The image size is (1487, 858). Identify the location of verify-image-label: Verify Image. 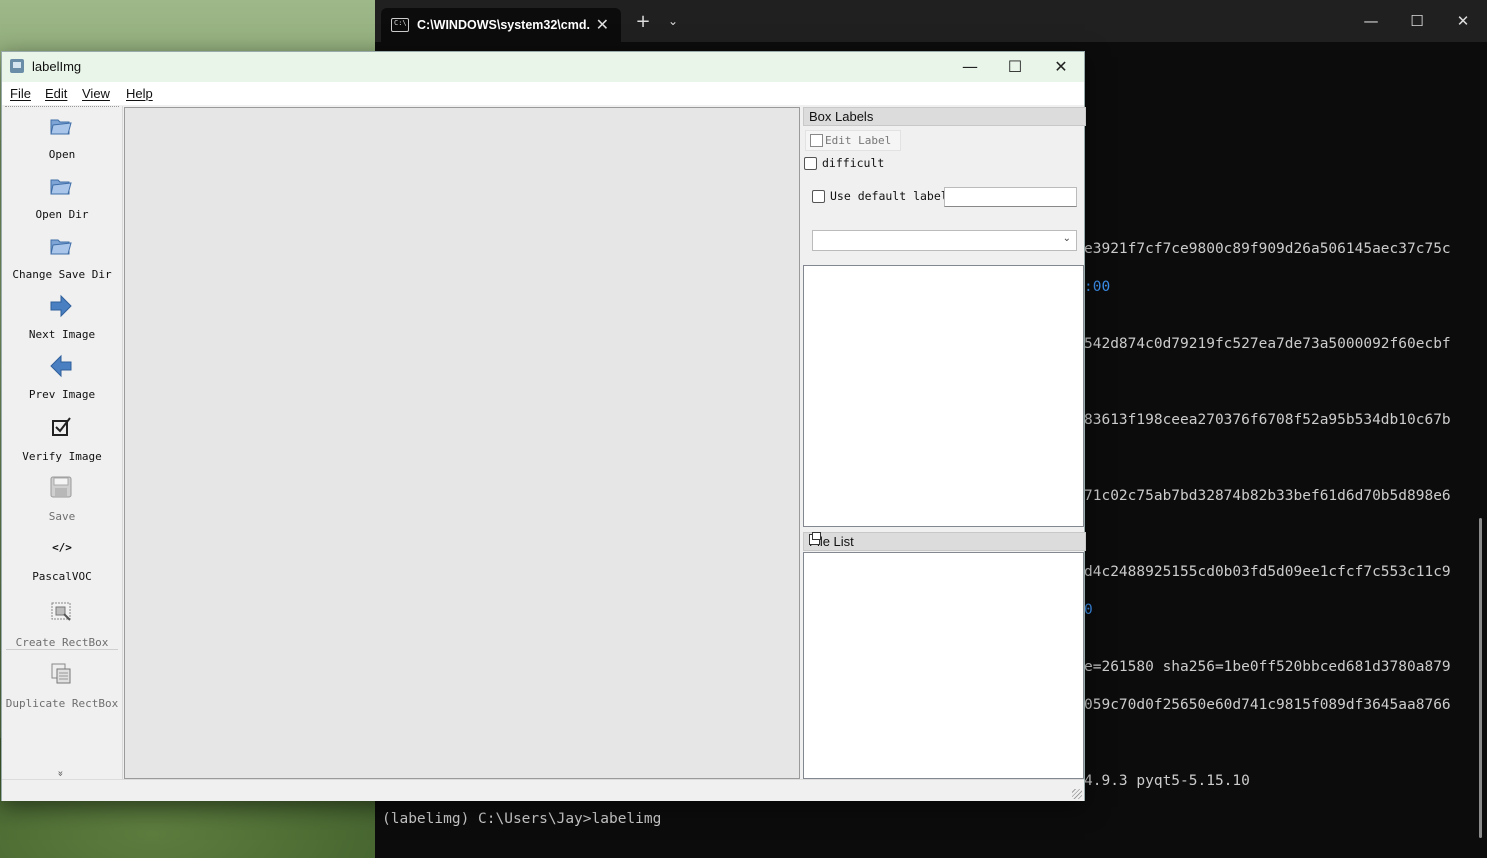
(62, 456).